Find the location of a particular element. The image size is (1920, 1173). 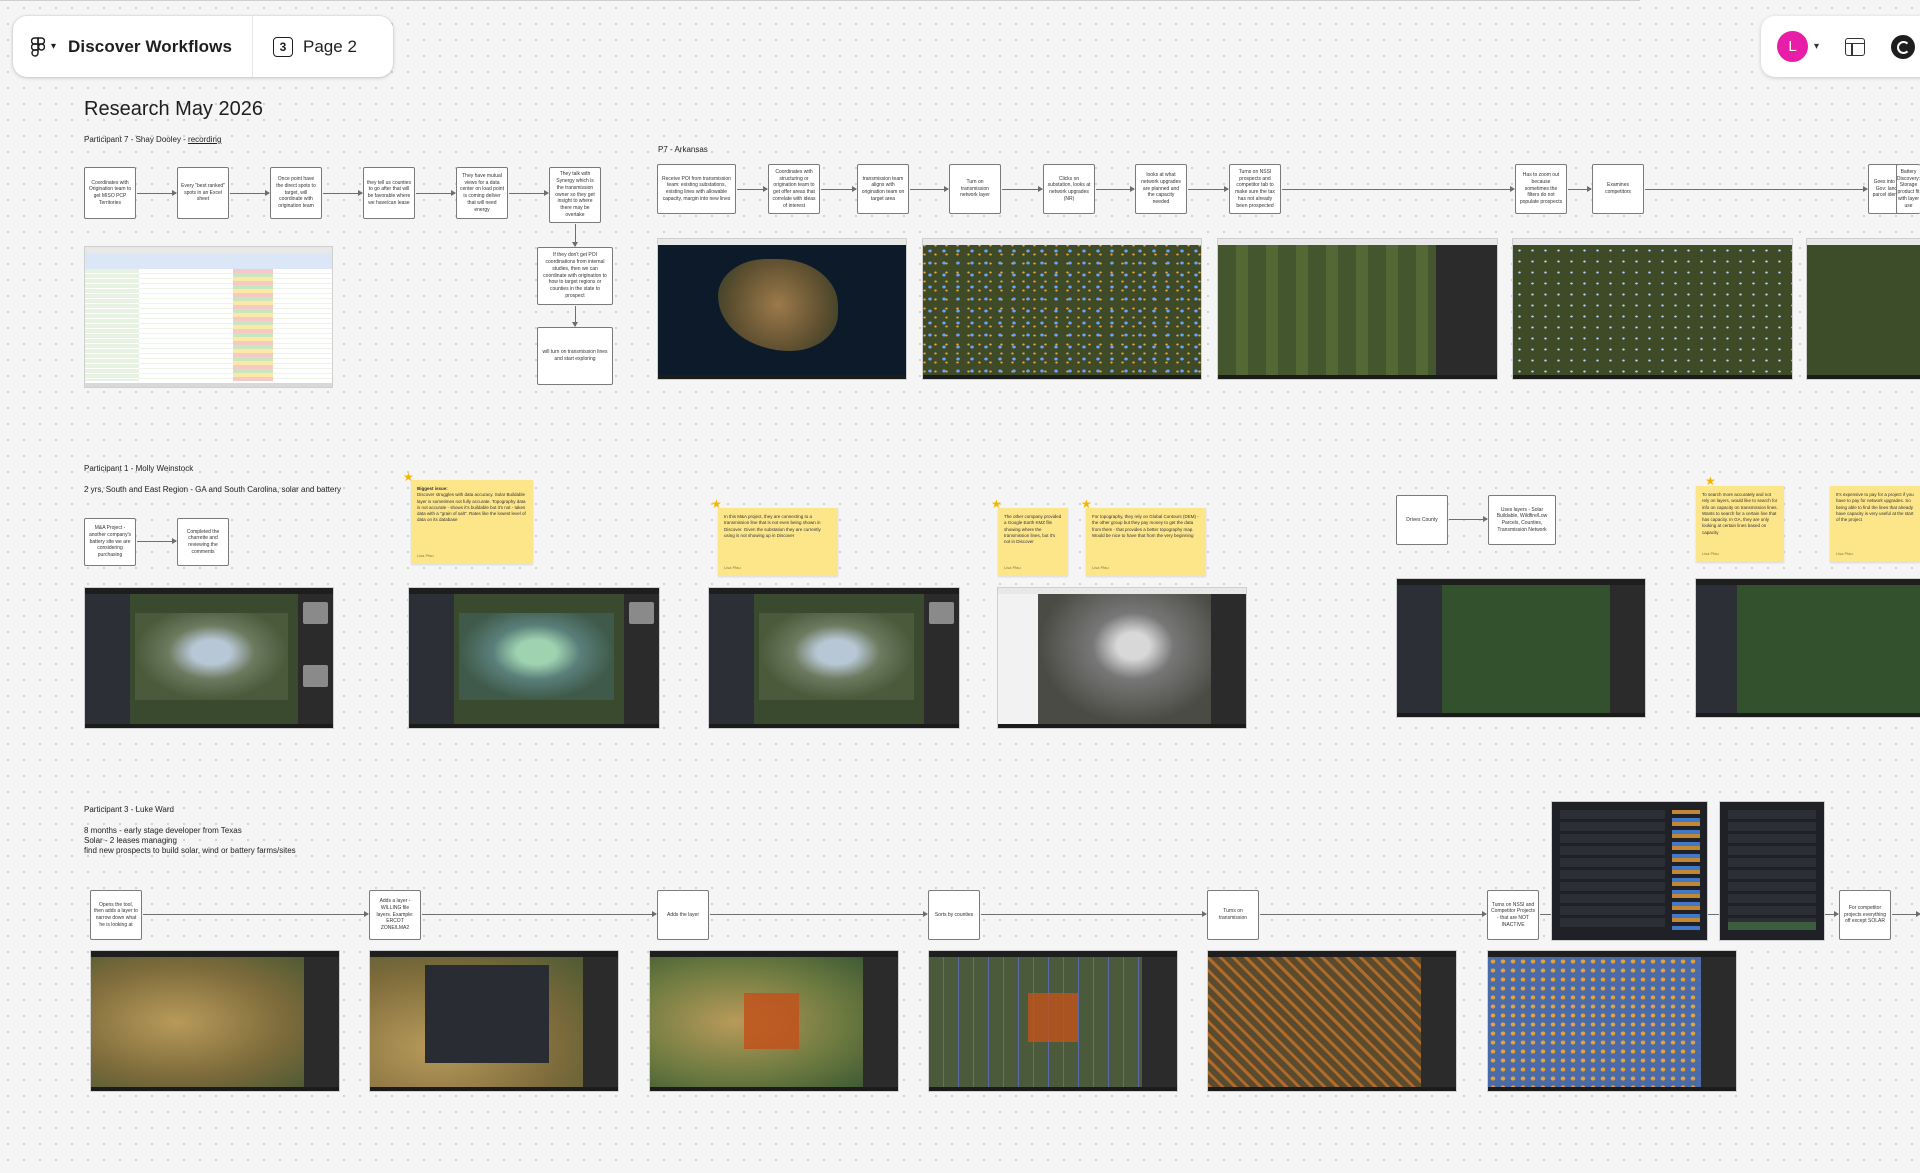

file-toolbar: ▾ Discover Workflows 3 Page 2 is located at coordinates (203, 46).